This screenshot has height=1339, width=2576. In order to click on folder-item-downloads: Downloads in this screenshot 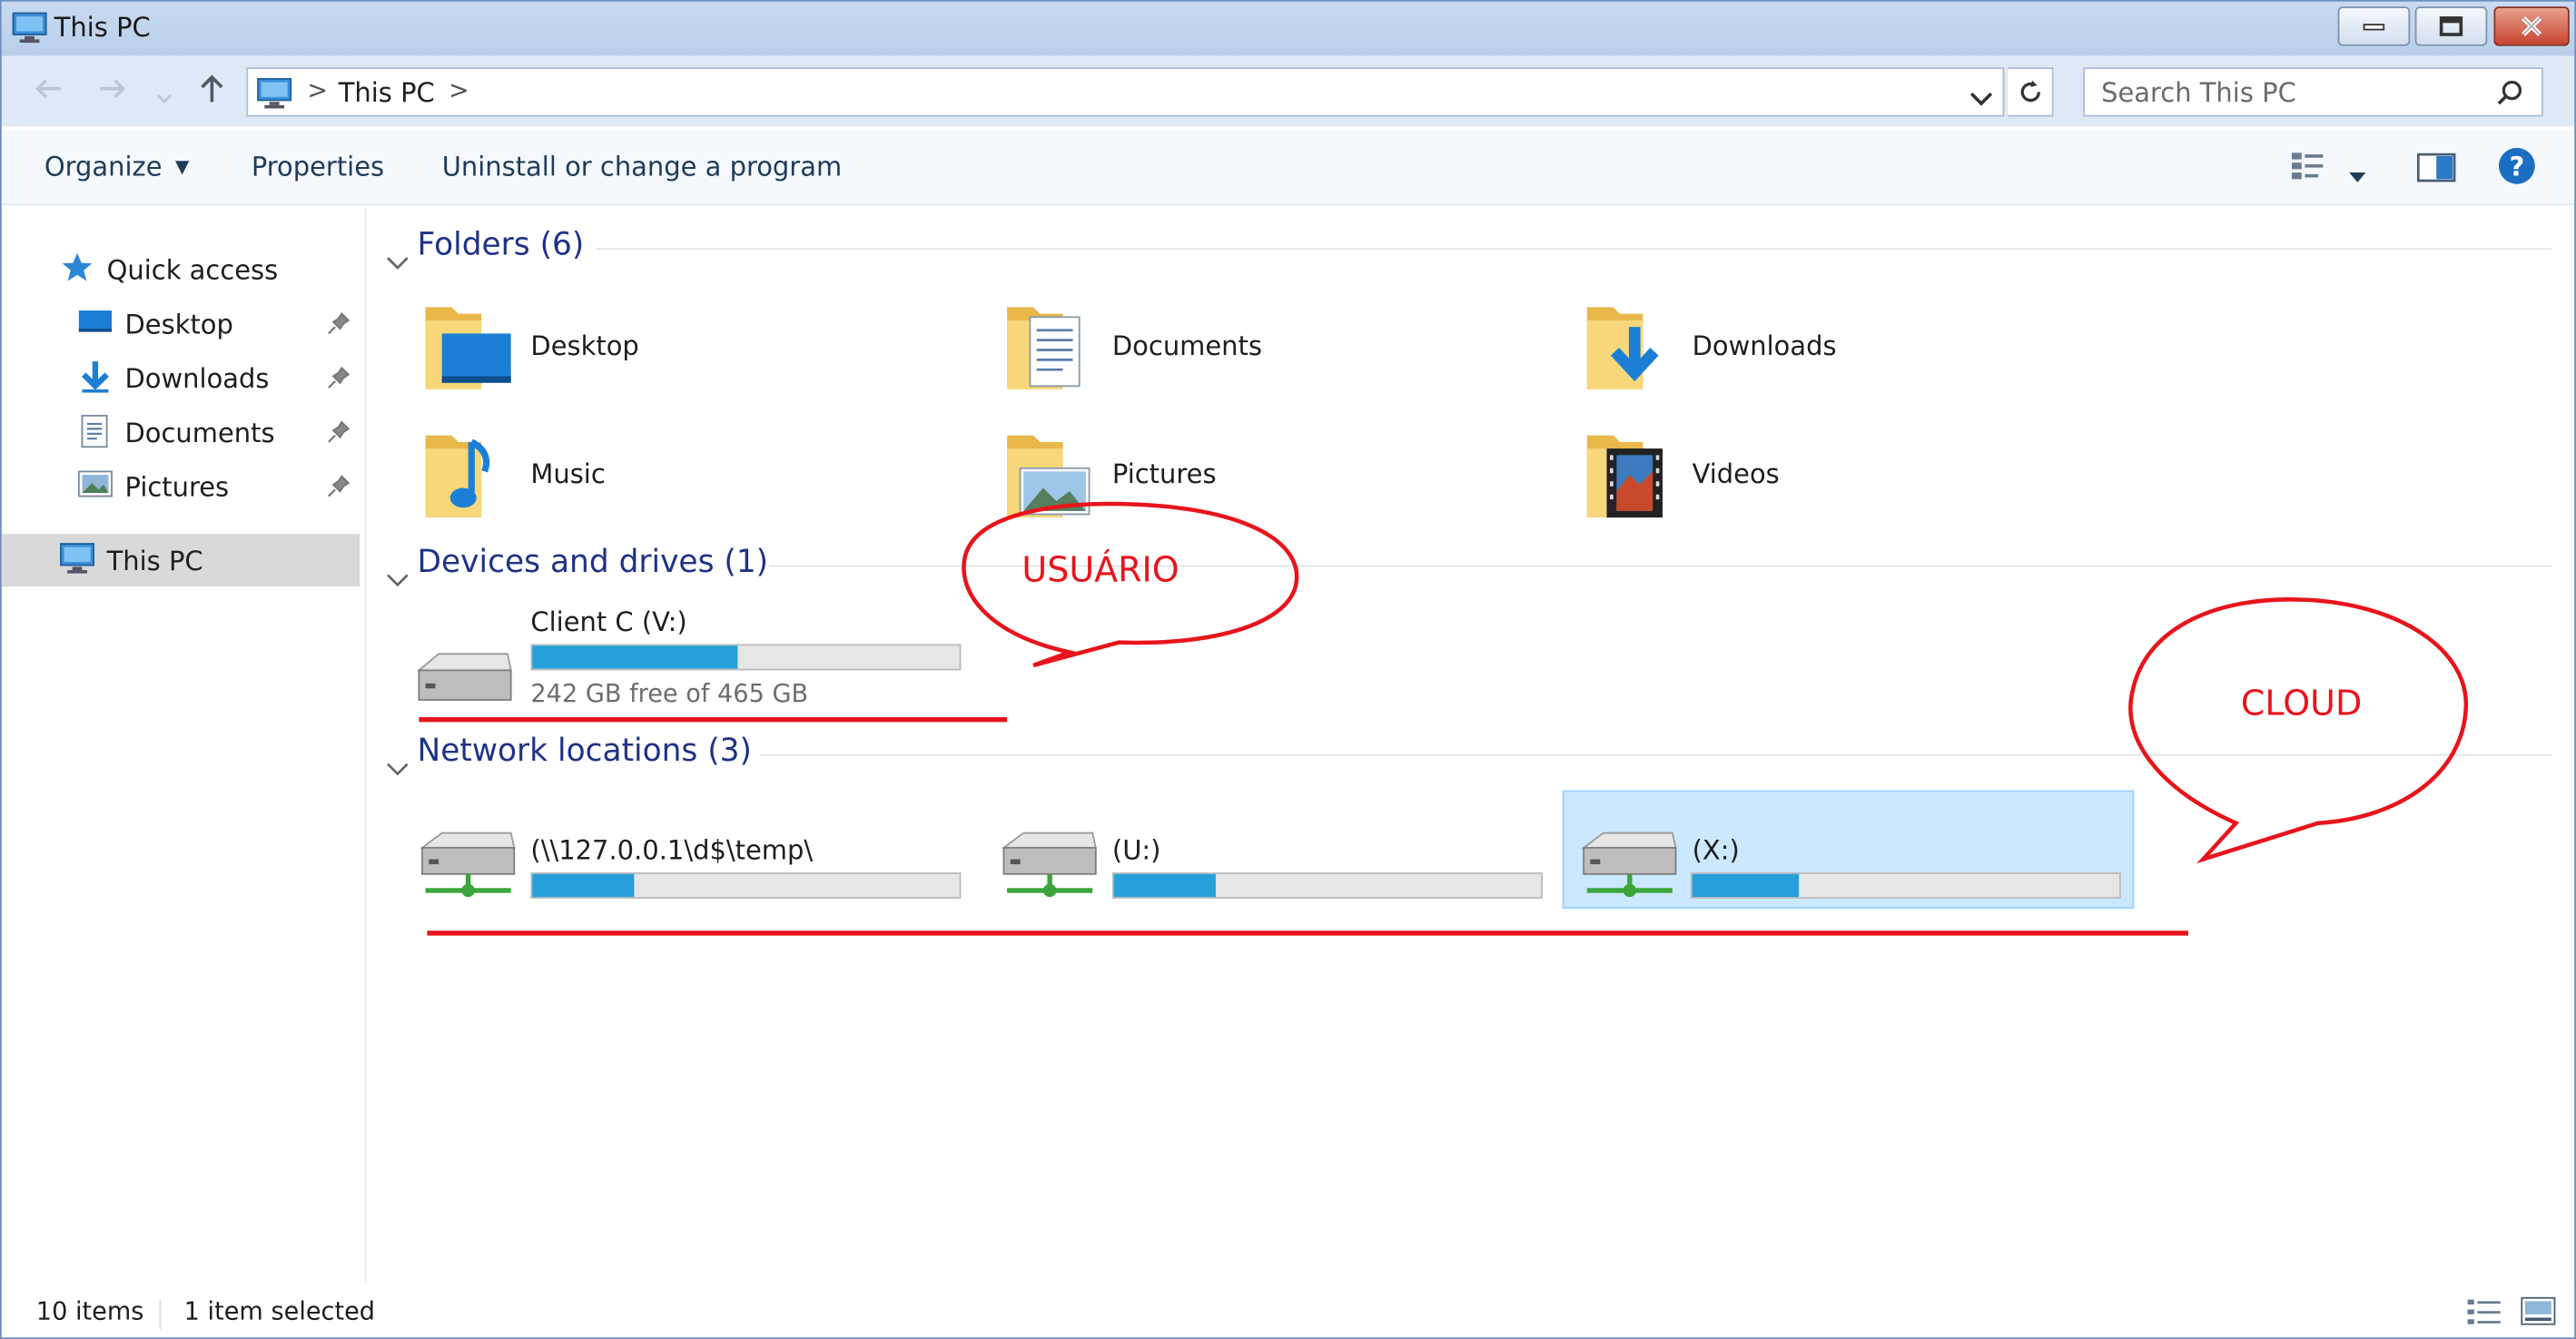, I will do `click(1799, 353)`.